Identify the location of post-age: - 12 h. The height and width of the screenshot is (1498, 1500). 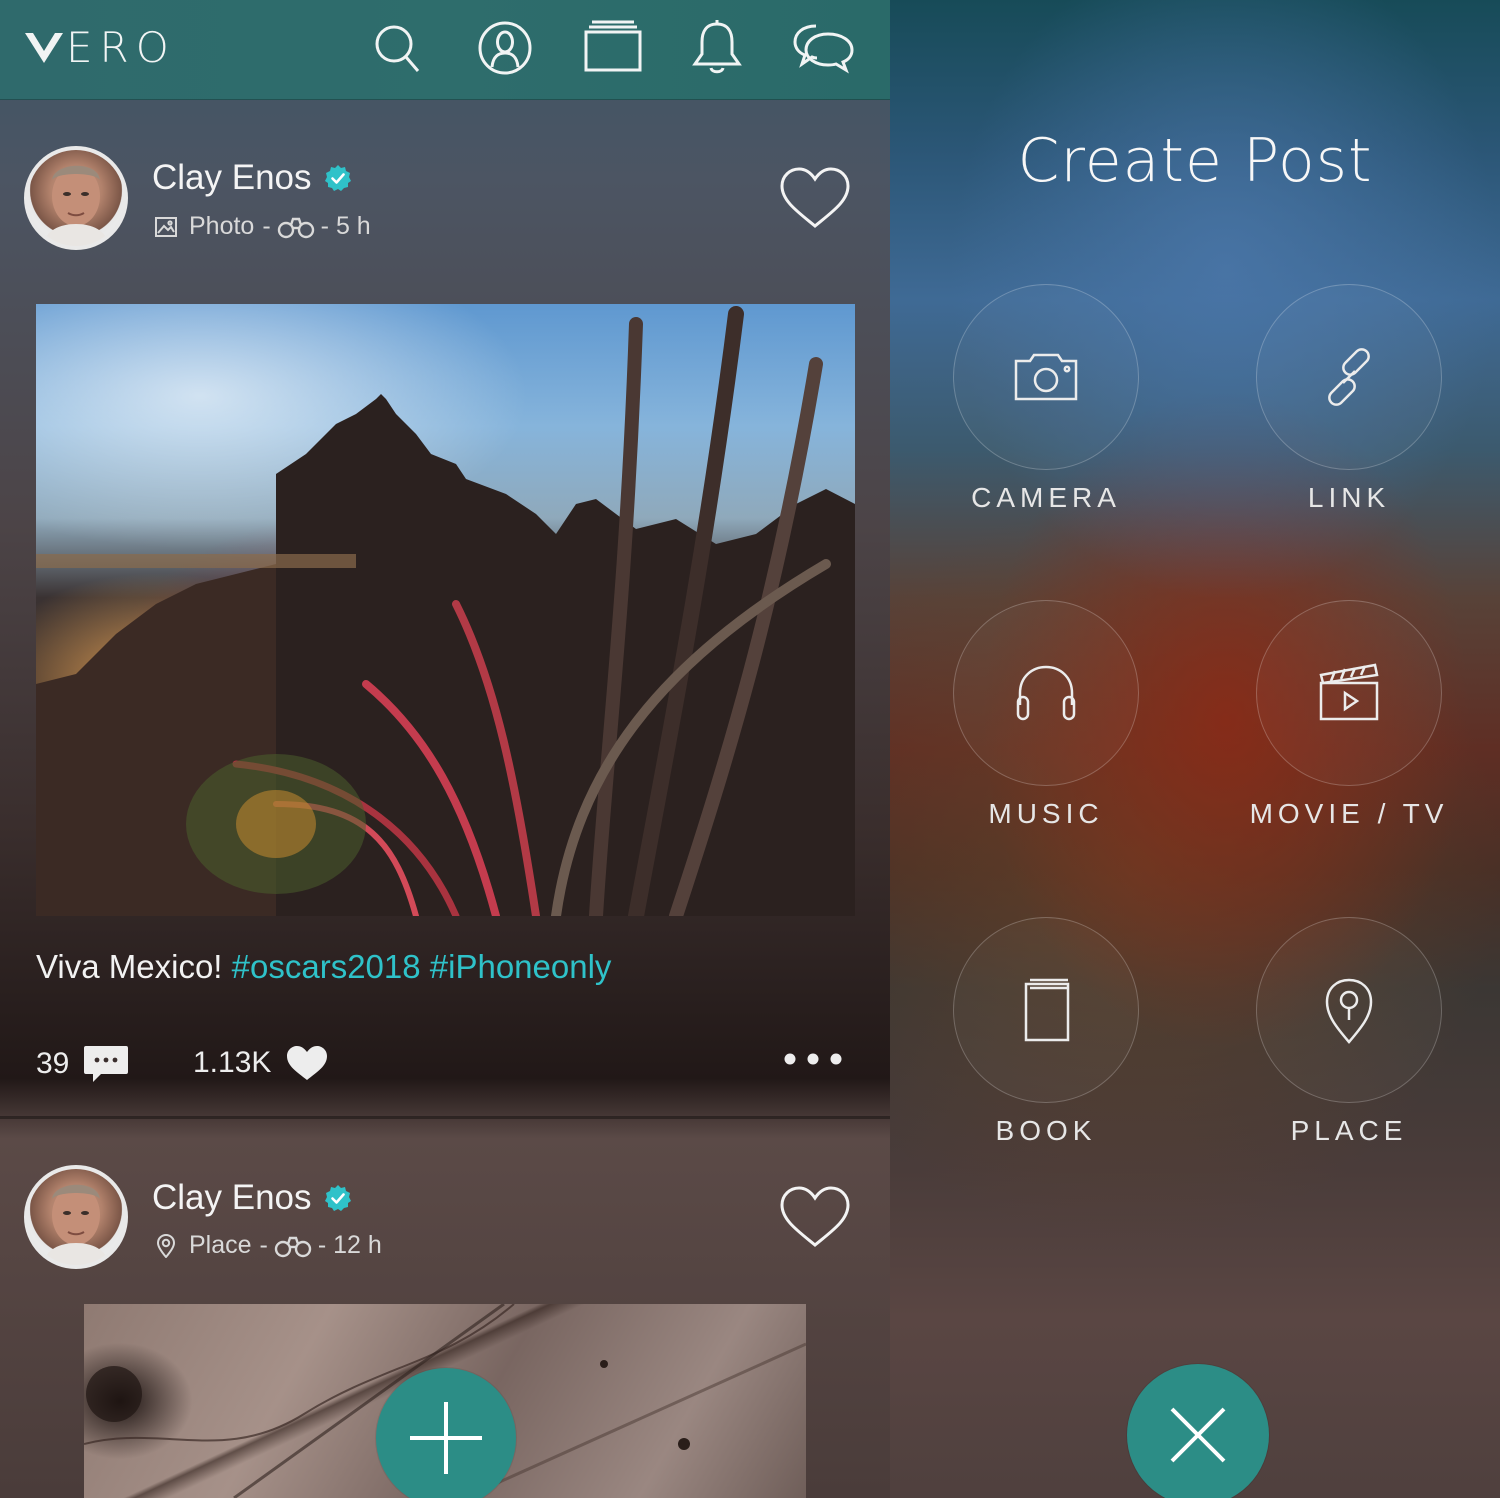
(349, 1245).